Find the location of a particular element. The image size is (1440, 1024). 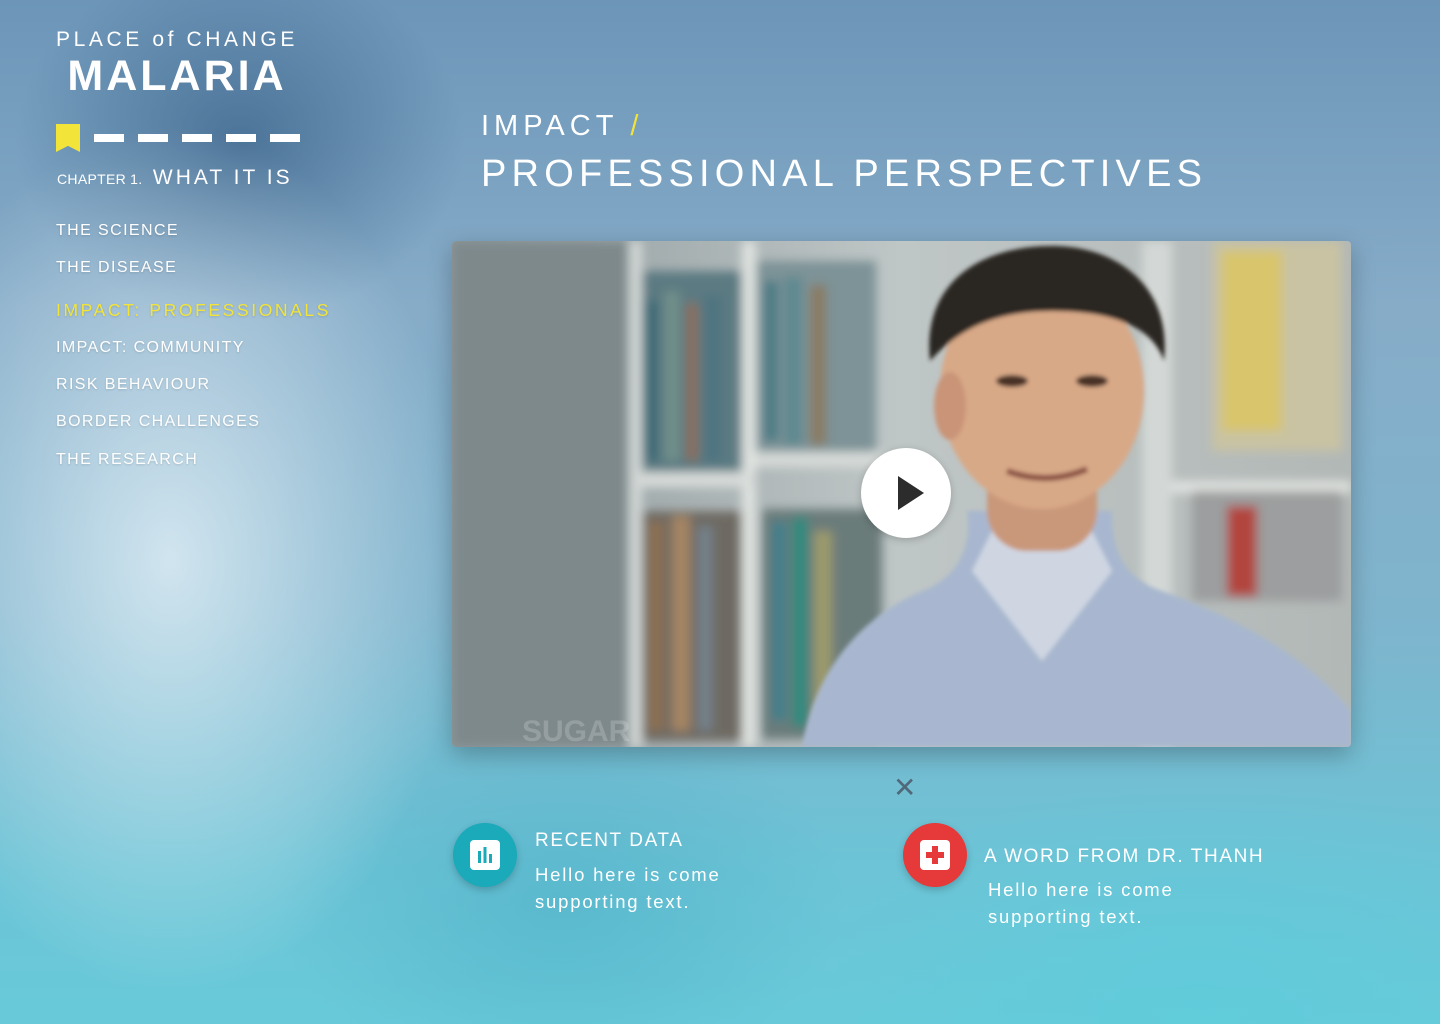

chapter-title: WHAT IT IS is located at coordinates (222, 177).